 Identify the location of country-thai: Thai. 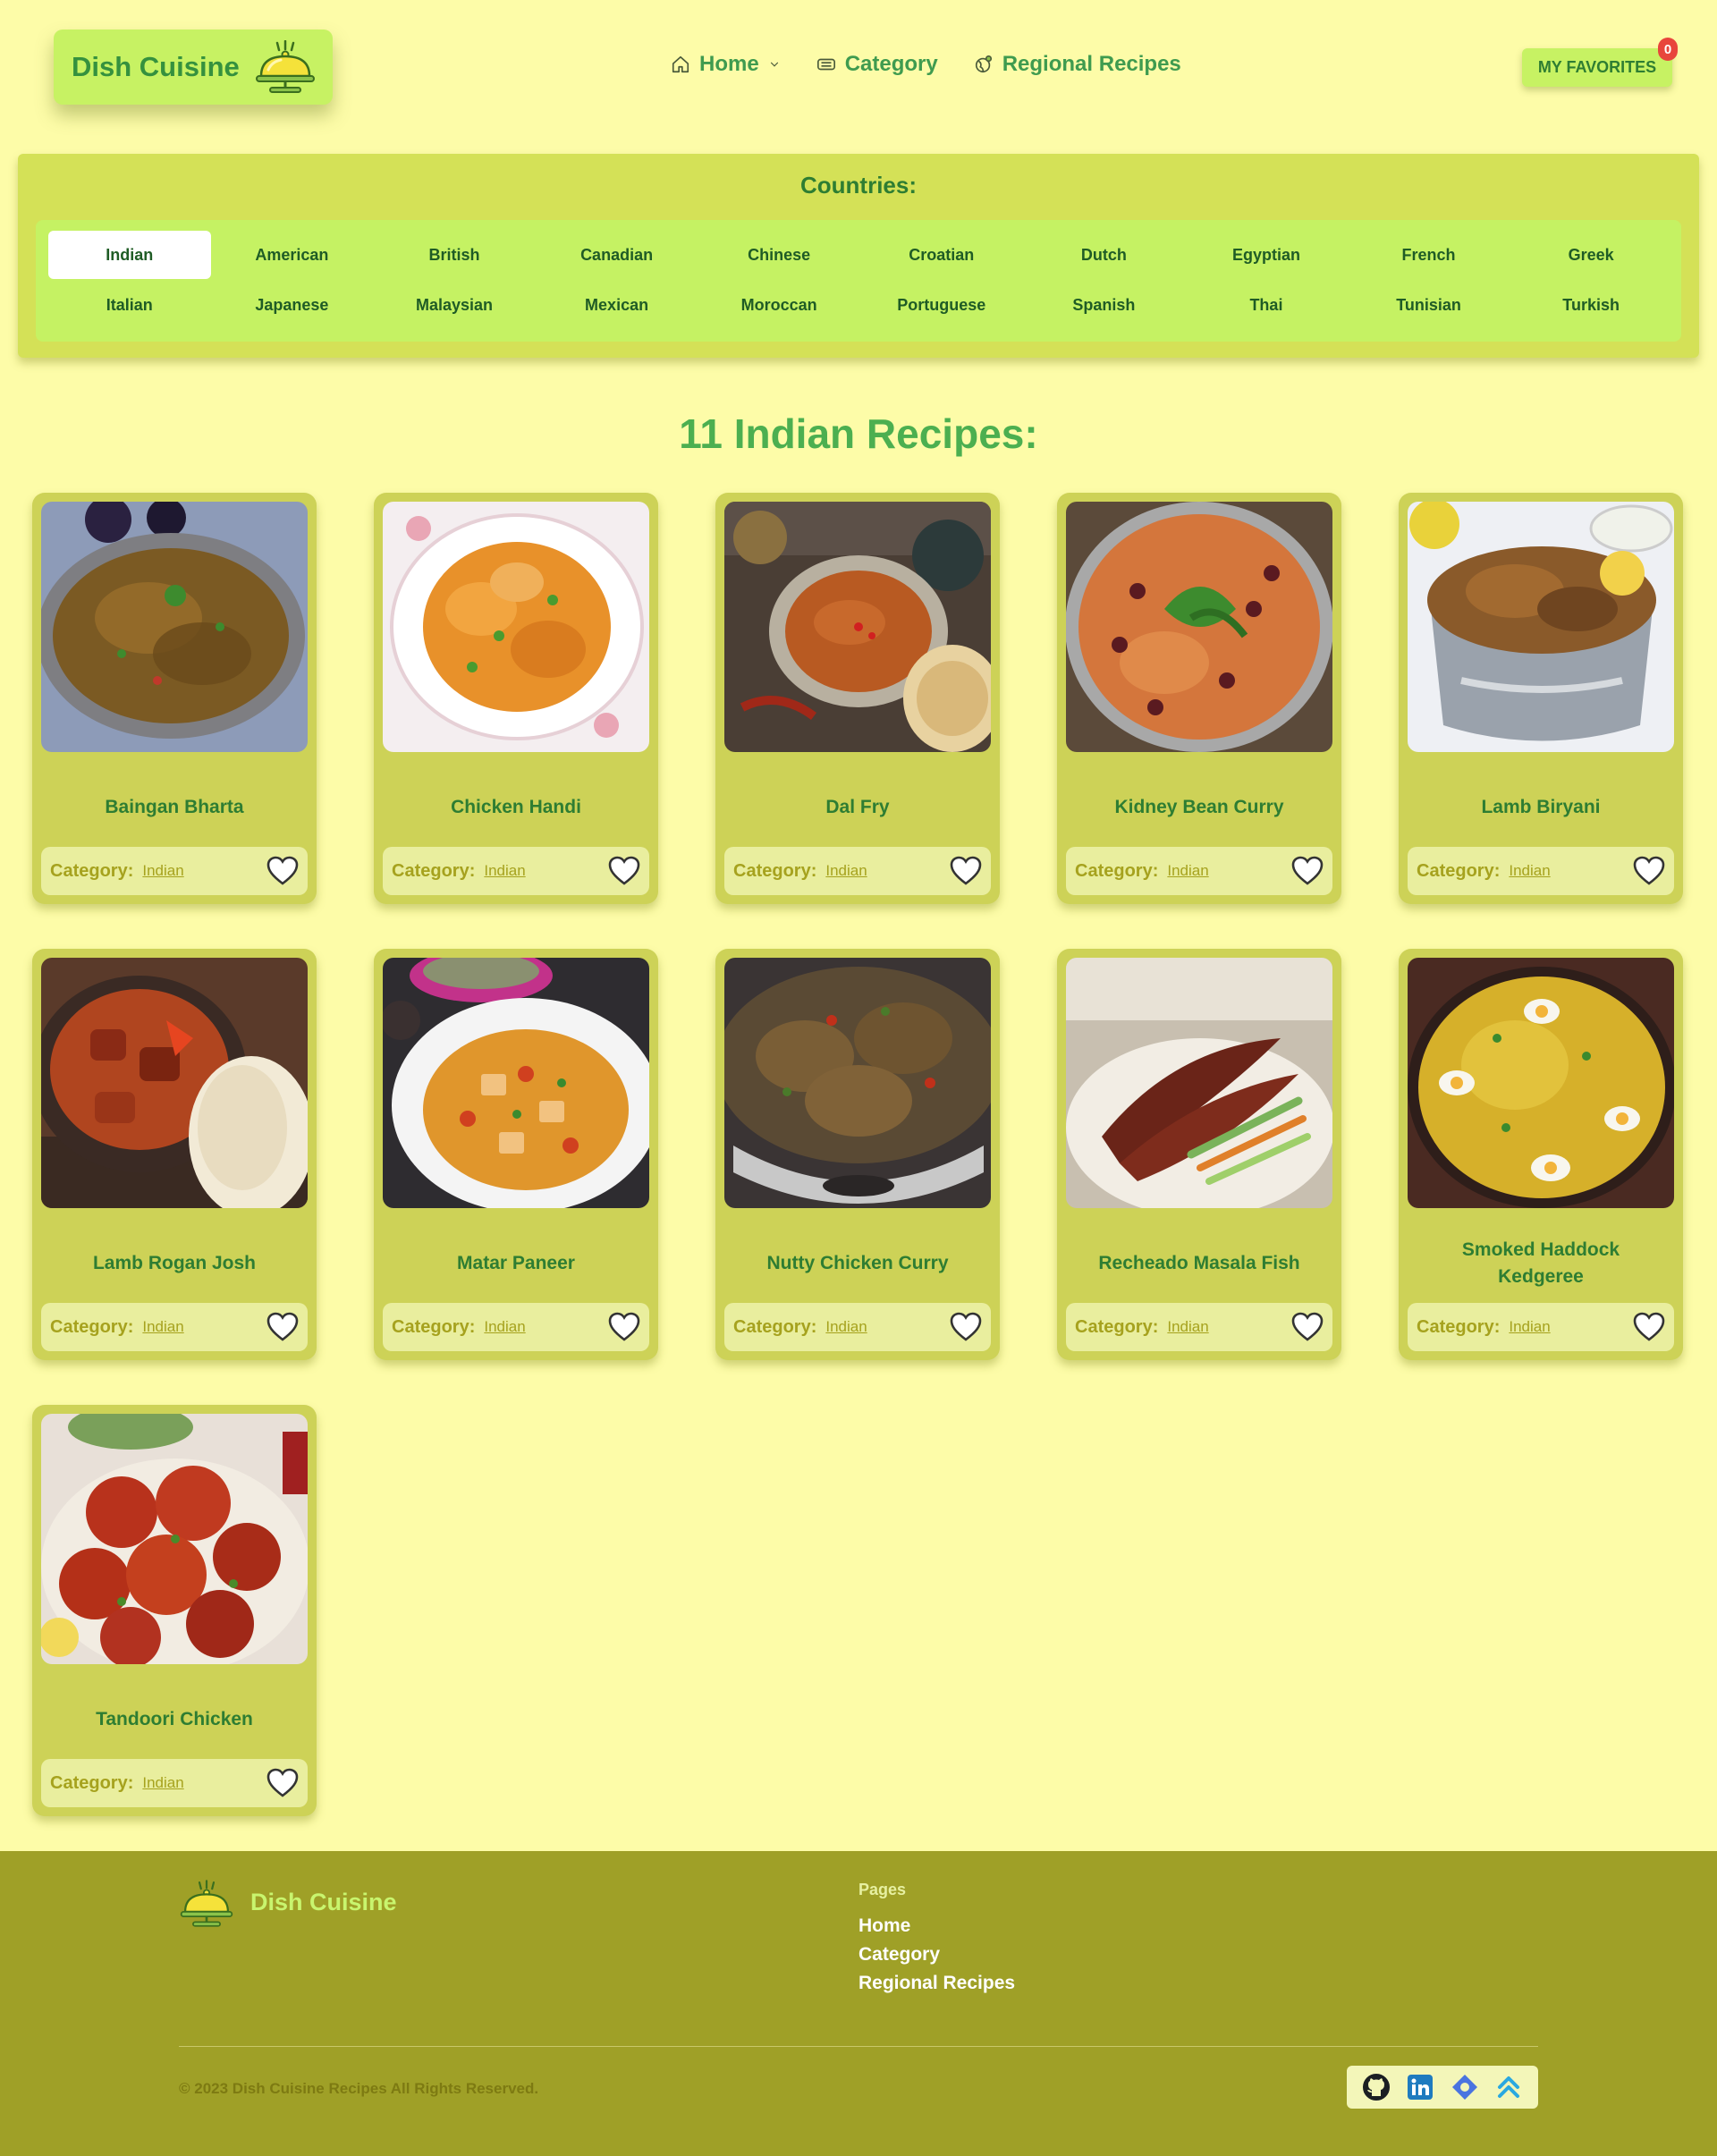
(1267, 305).